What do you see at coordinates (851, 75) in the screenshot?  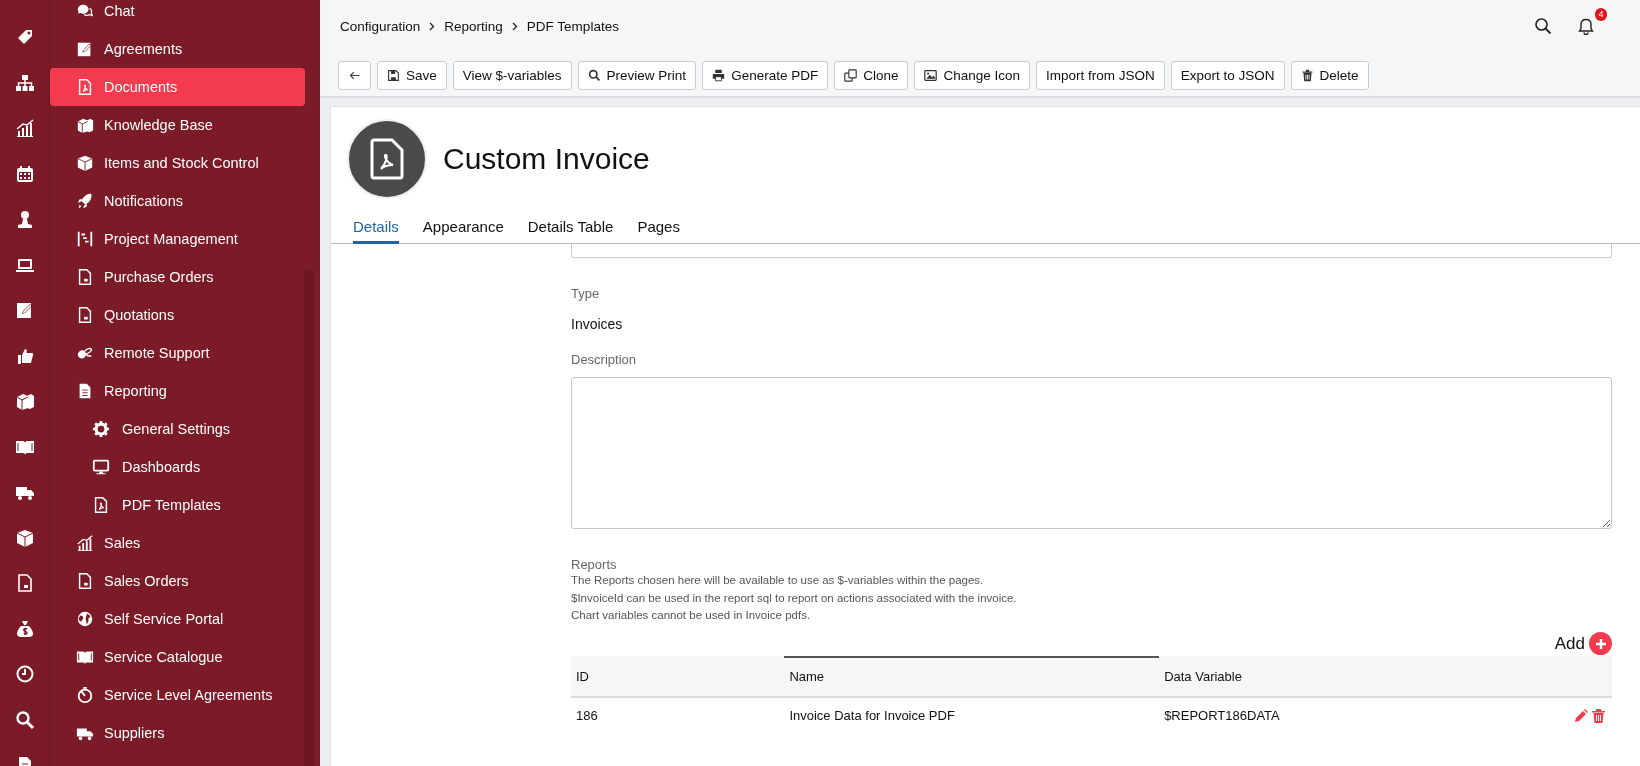 I see `copy-icon` at bounding box center [851, 75].